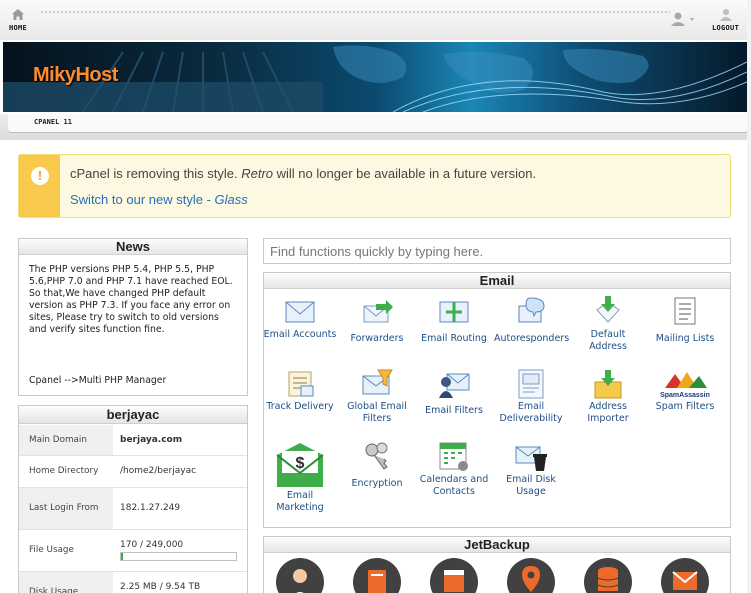  I want to click on main-domain-value: berjaya.com, so click(151, 440).